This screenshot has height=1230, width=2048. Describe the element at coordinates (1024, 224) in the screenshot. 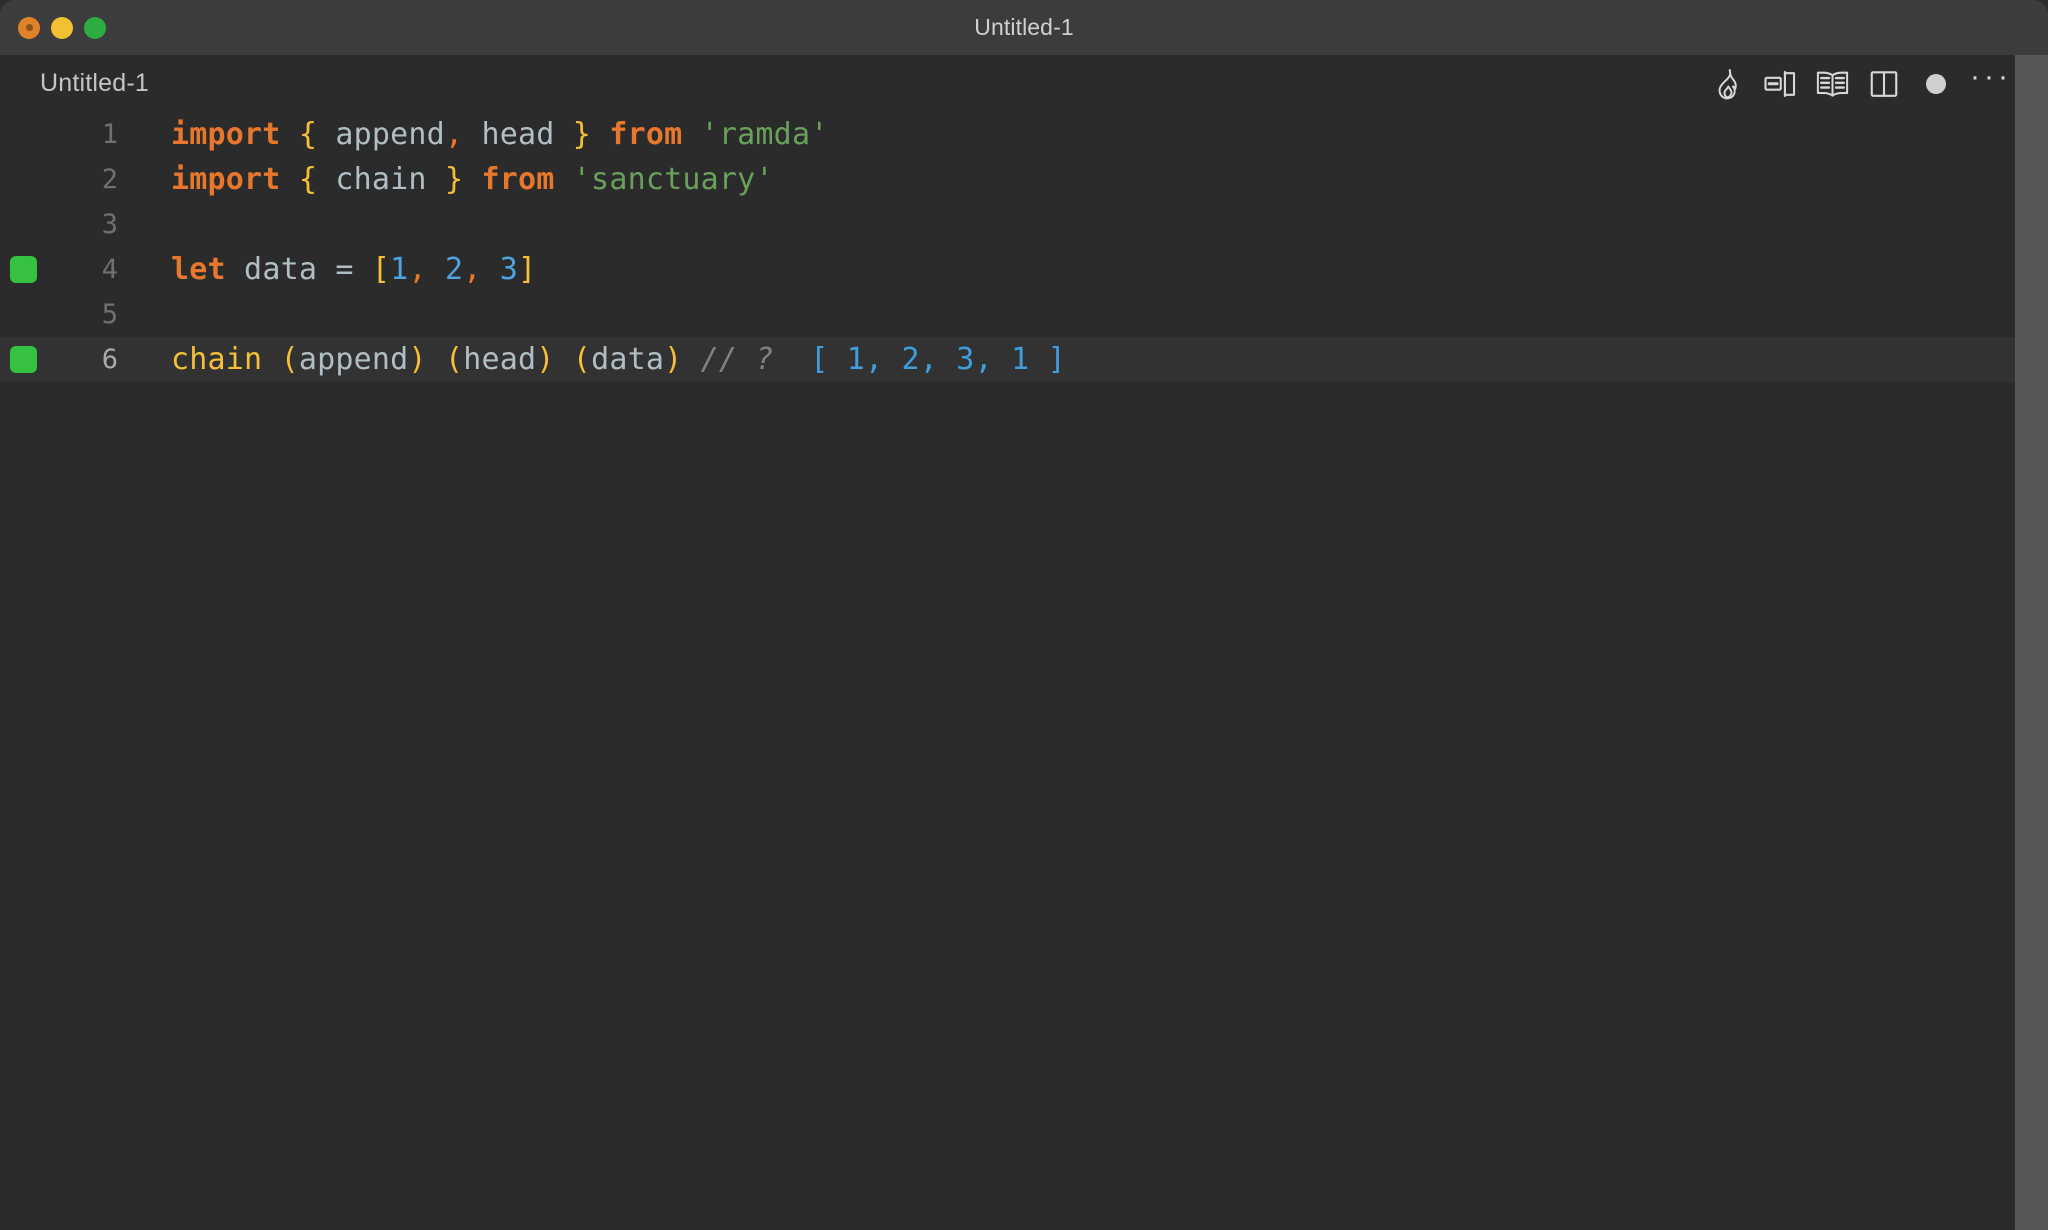

I see `code-line: 3` at that location.